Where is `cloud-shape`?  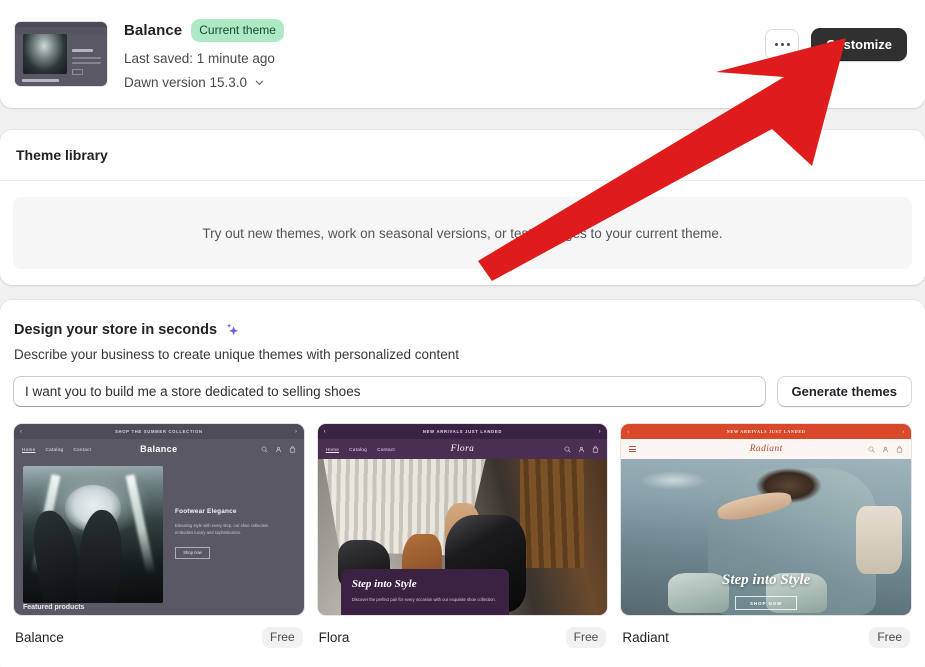 cloud-shape is located at coordinates (673, 481).